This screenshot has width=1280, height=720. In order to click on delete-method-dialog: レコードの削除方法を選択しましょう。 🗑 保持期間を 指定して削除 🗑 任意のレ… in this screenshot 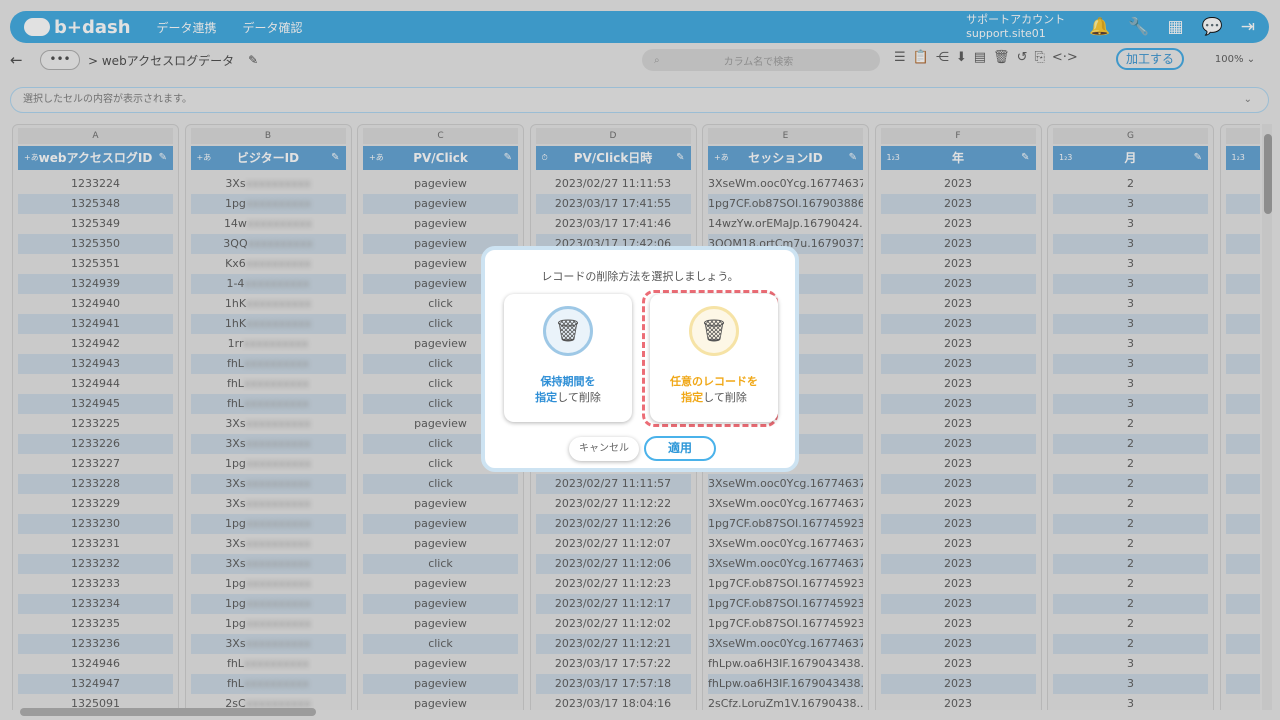, I will do `click(640, 359)`.